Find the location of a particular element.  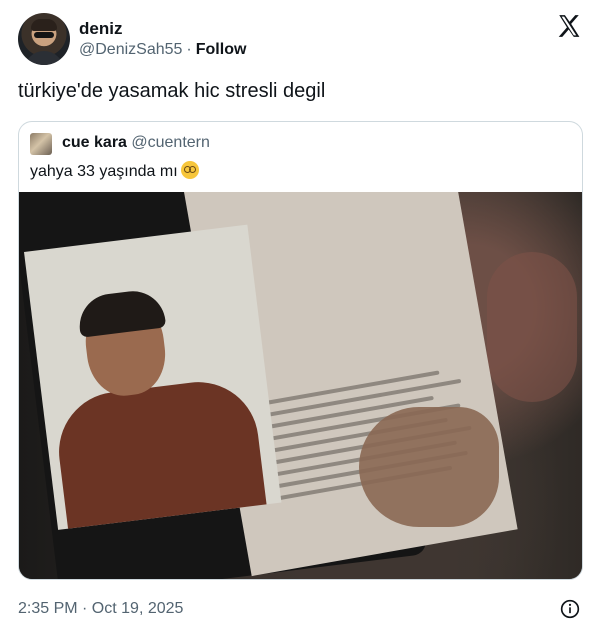

author-name: deniz is located at coordinates (100, 29).